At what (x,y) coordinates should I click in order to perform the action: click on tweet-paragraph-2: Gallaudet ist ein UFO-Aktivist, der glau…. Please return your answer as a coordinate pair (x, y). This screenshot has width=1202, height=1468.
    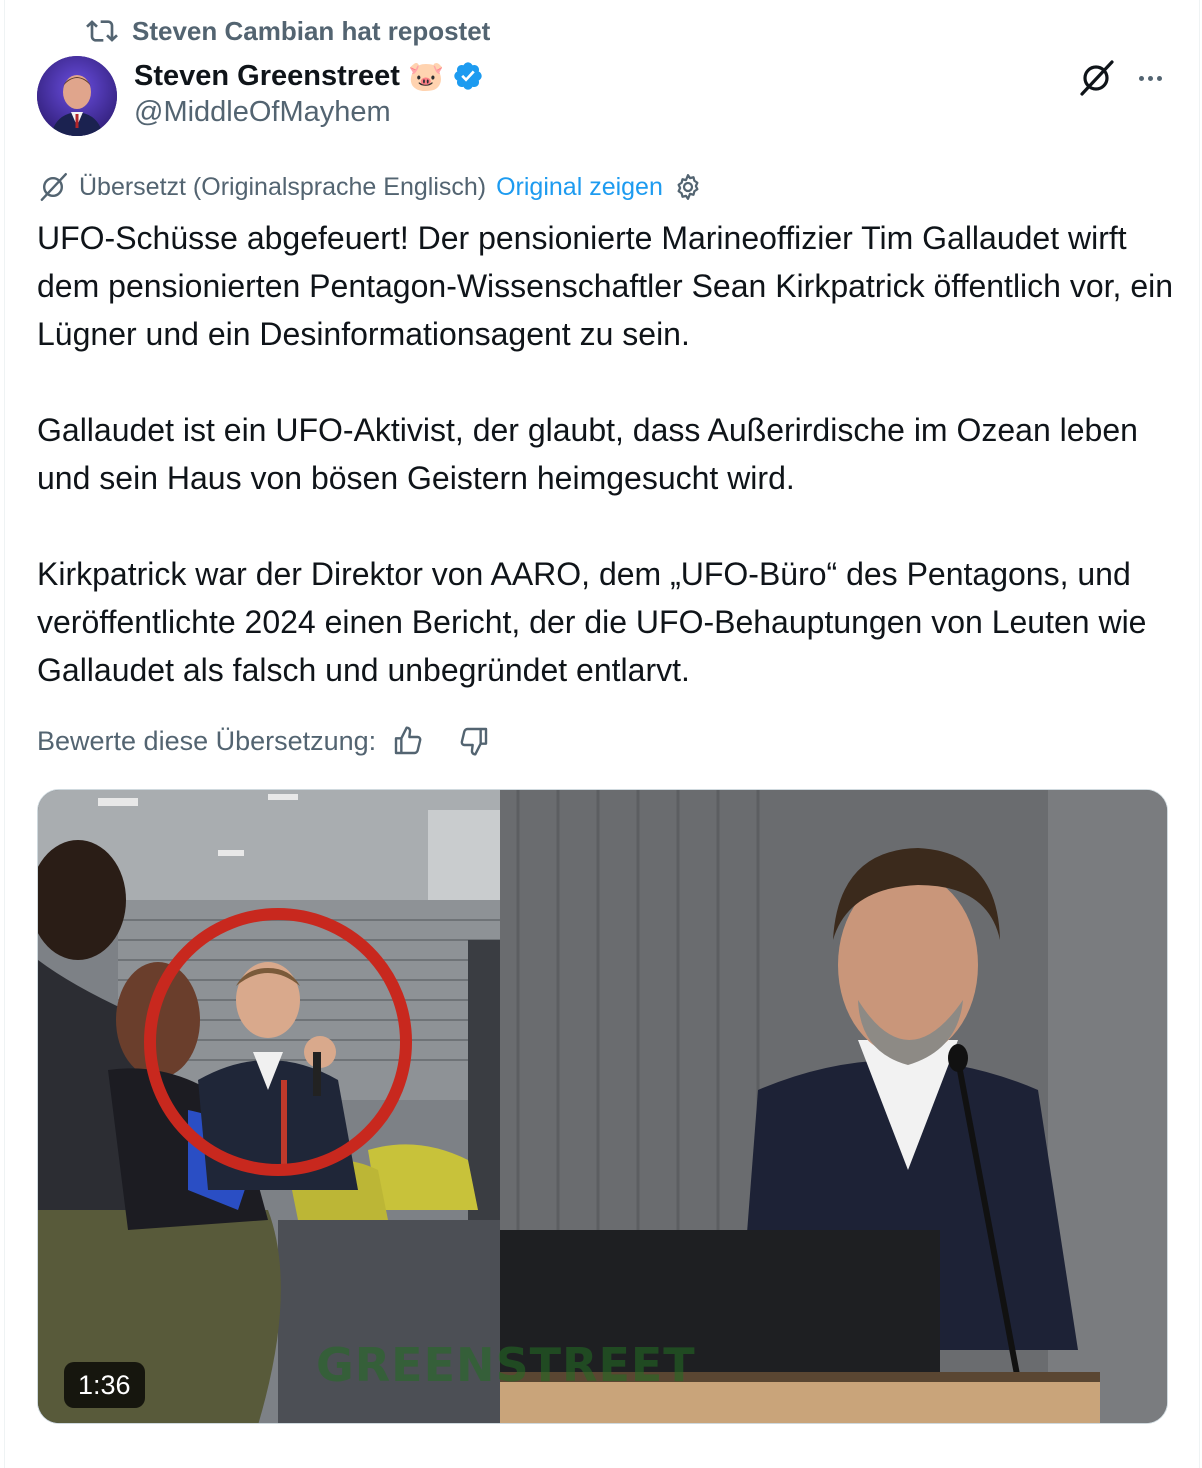
    Looking at the image, I should click on (587, 454).